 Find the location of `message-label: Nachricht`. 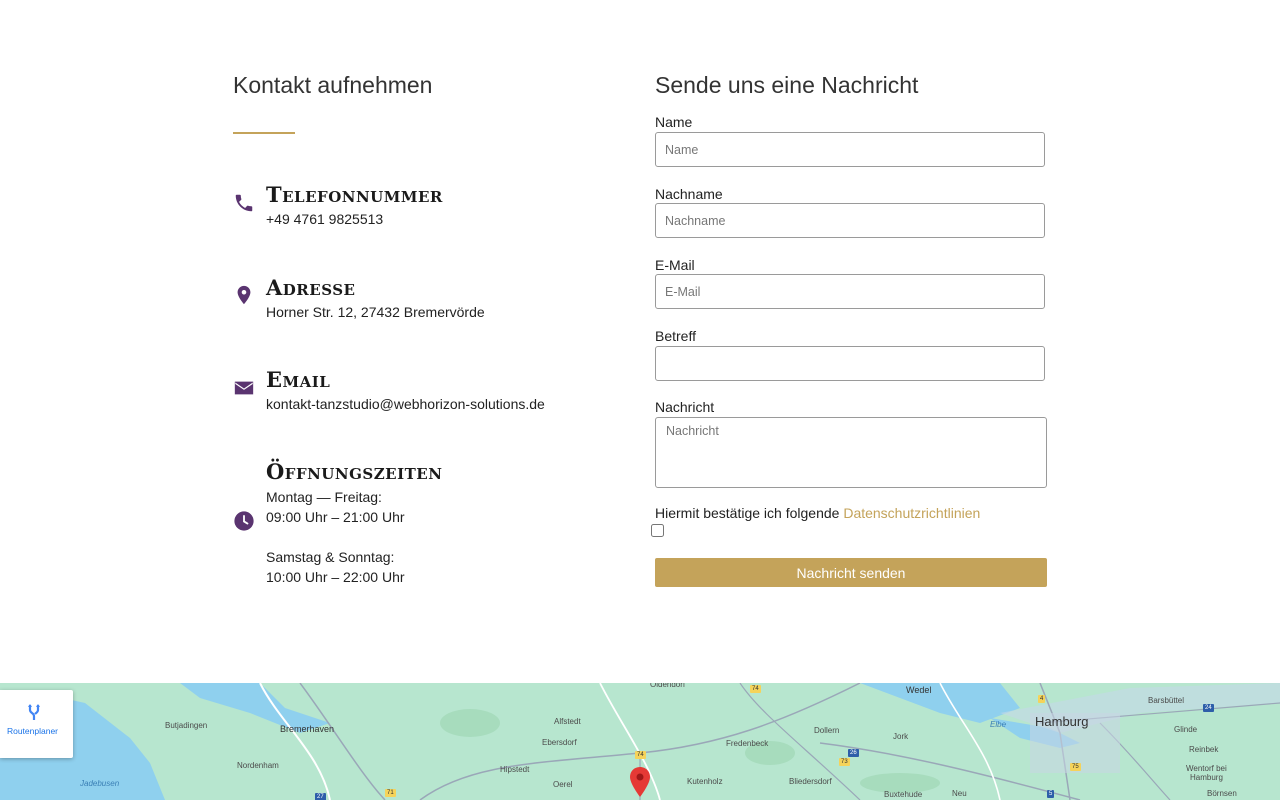

message-label: Nachricht is located at coordinates (685, 407).